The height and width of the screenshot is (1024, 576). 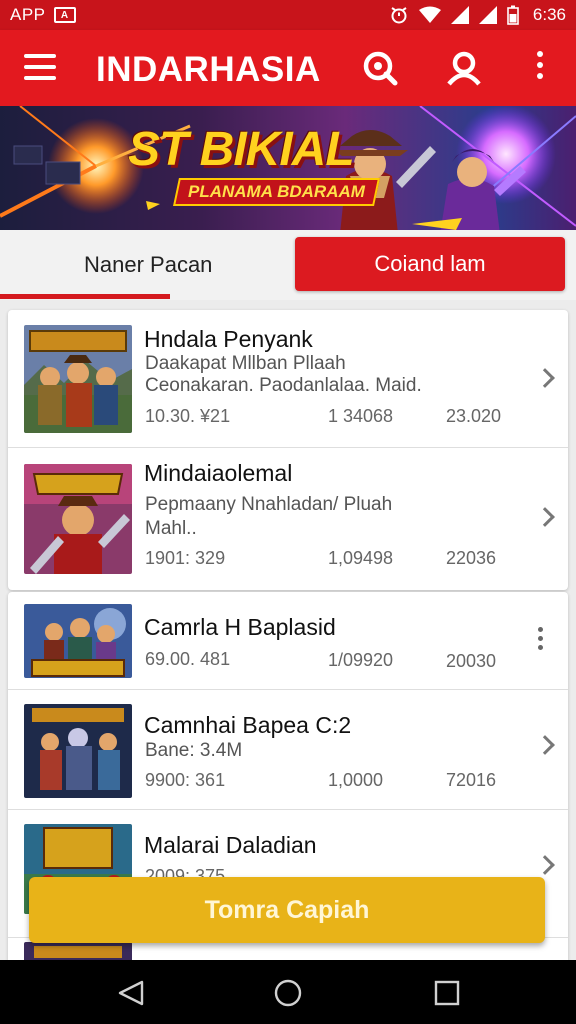 I want to click on item-title: Camnhai Bapea C:2, so click(x=248, y=725).